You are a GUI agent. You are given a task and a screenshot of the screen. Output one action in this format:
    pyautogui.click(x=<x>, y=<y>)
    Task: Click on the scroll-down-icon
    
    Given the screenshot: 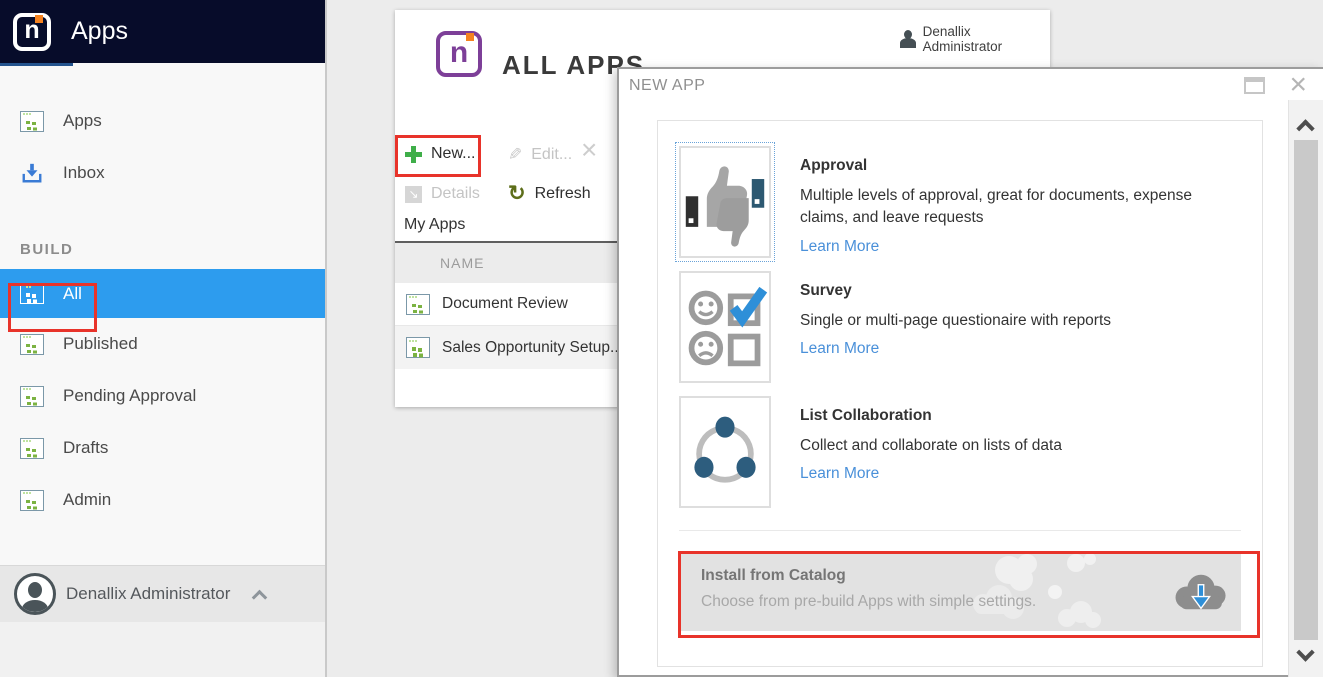 What is the action you would take?
    pyautogui.click(x=1305, y=652)
    